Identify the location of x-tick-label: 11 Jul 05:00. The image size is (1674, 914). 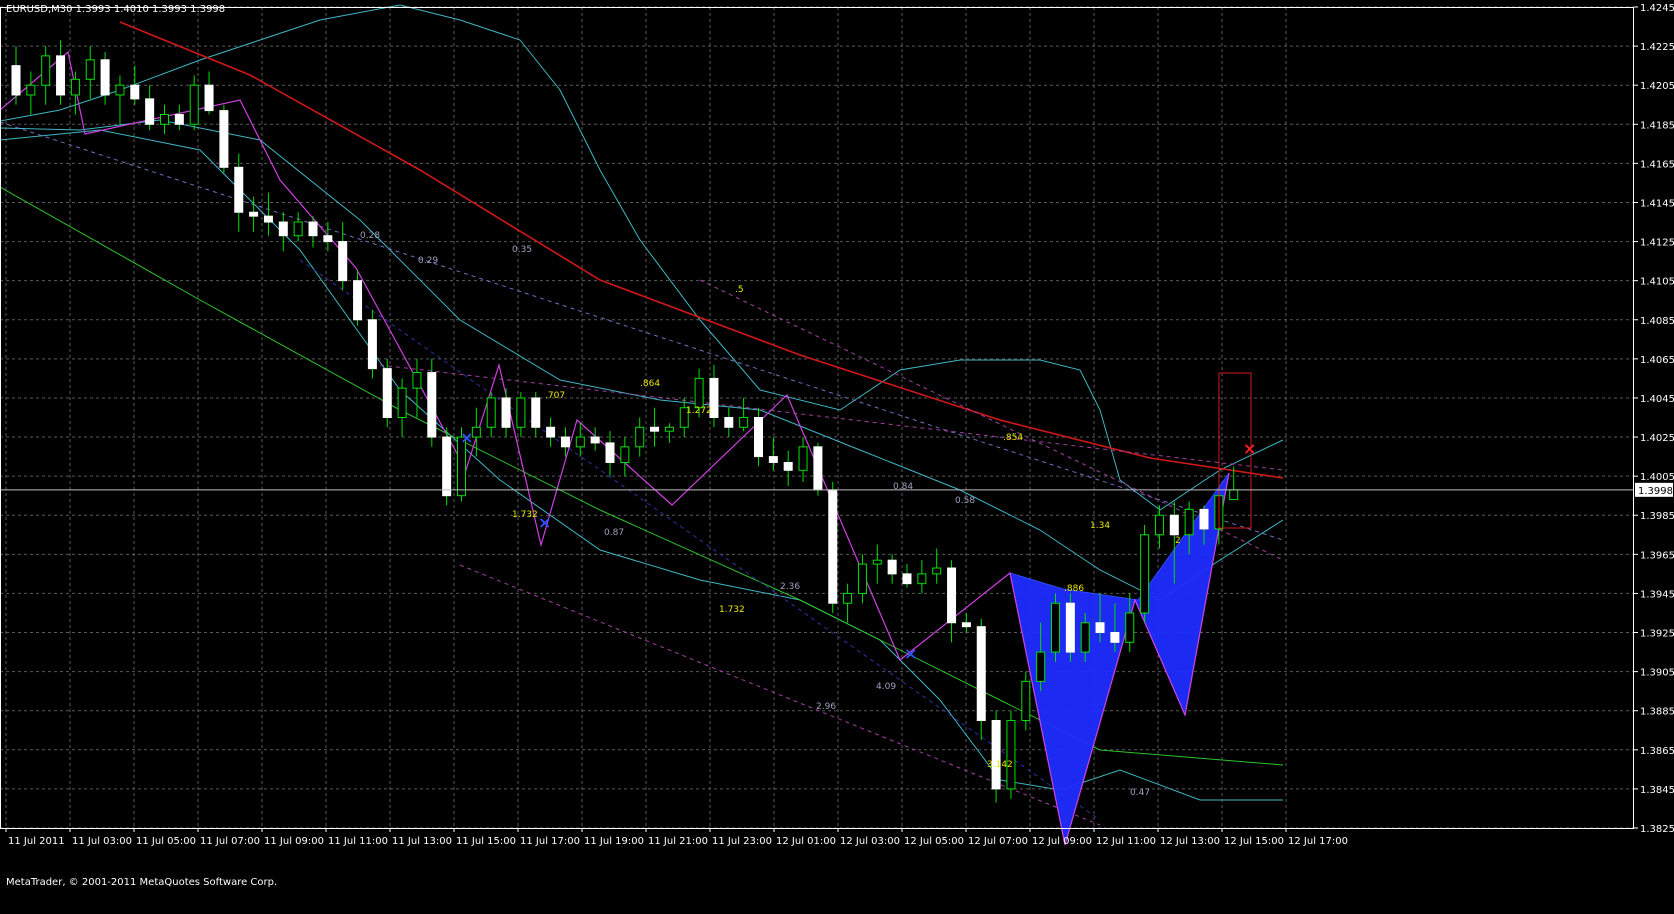
(166, 841).